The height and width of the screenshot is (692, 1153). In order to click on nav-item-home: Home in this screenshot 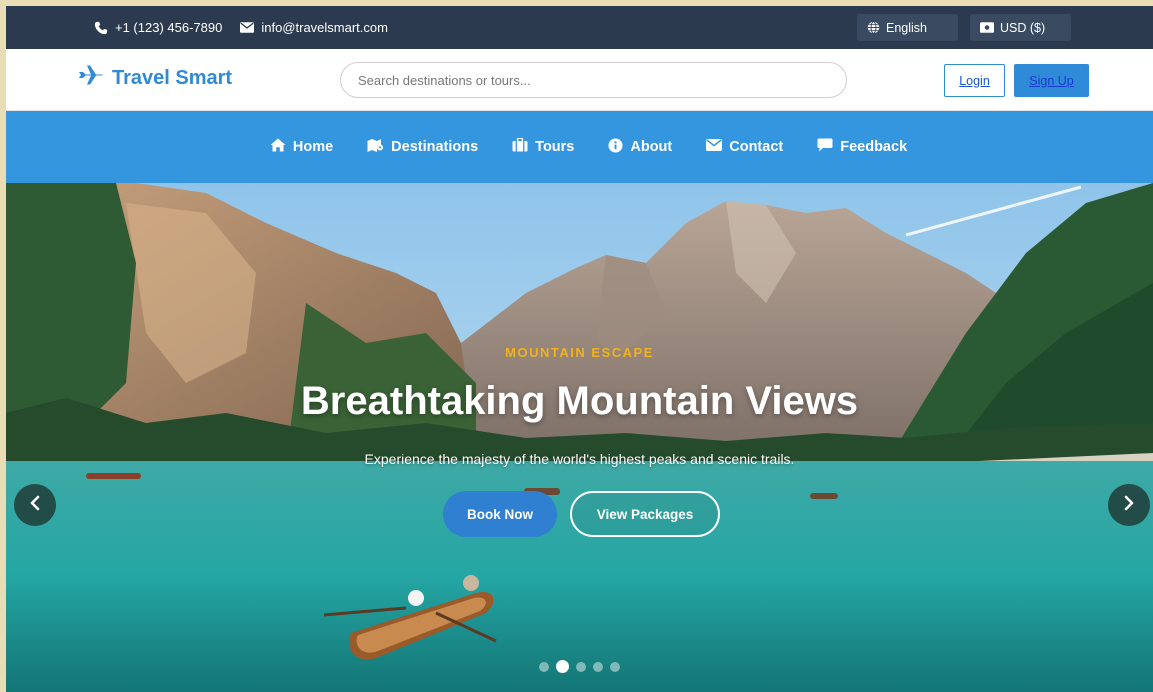, I will do `click(301, 147)`.